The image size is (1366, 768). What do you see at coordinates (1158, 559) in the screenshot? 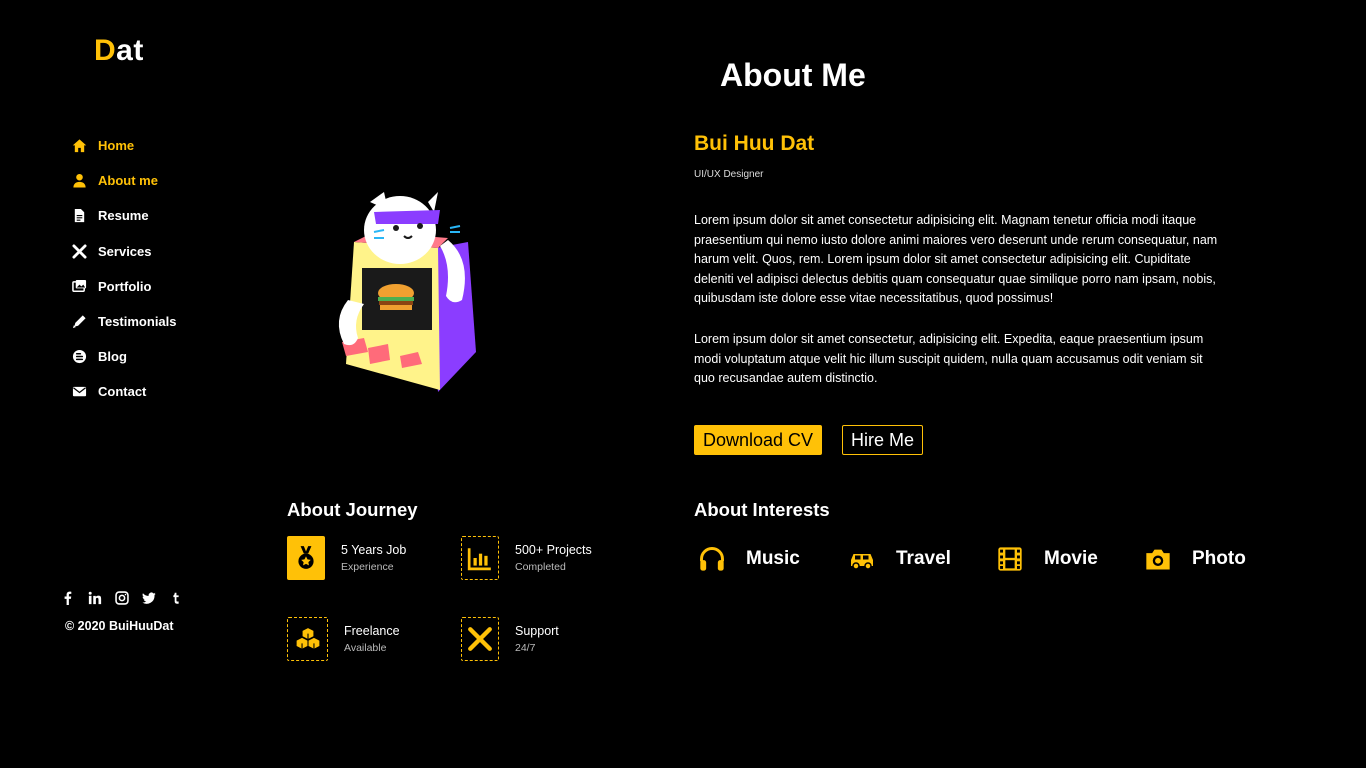
I see `camera-icon` at bounding box center [1158, 559].